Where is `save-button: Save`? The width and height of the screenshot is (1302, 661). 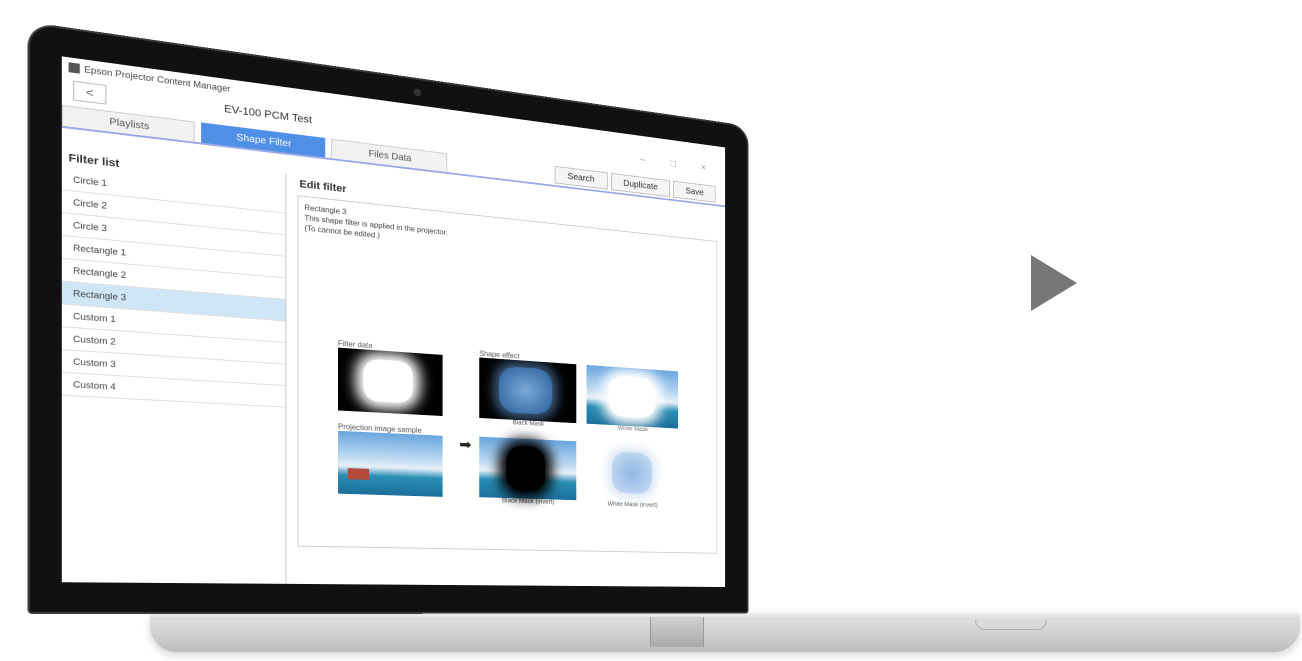 save-button: Save is located at coordinates (694, 191).